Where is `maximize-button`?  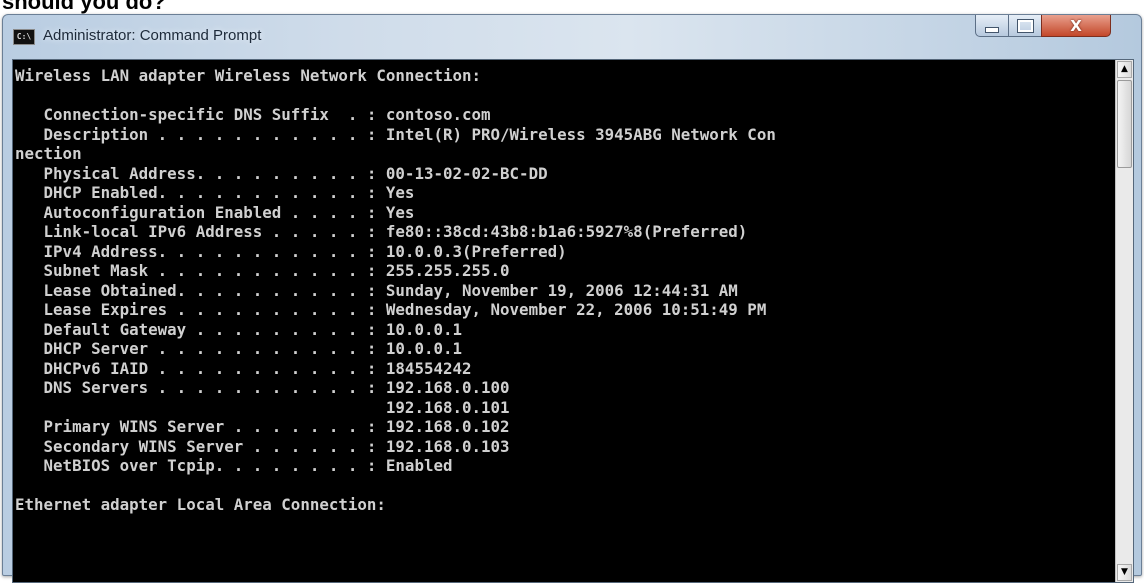 maximize-button is located at coordinates (1025, 26).